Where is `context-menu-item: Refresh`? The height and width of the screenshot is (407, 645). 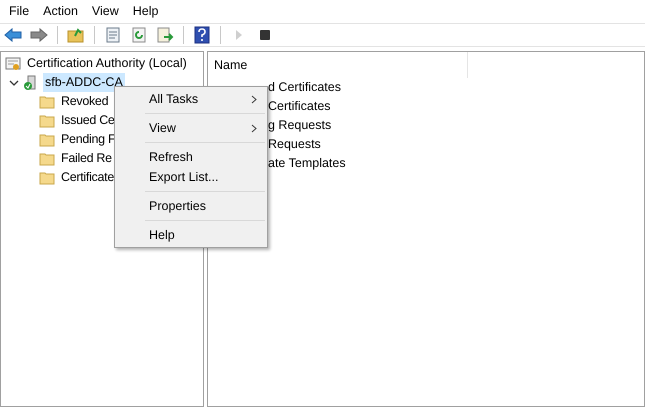 context-menu-item: Refresh is located at coordinates (191, 157).